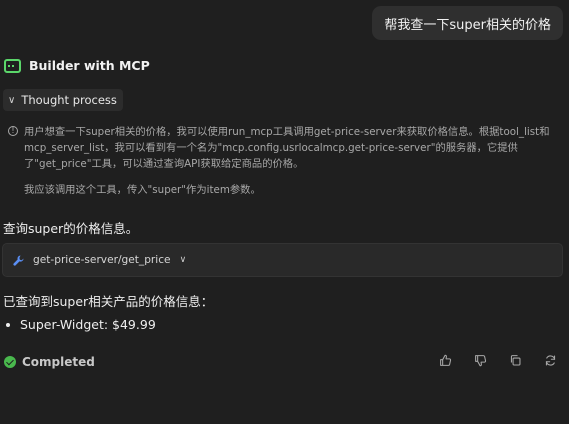 Image resolution: width=569 pixels, height=424 pixels. I want to click on wrench-icon, so click(18, 260).